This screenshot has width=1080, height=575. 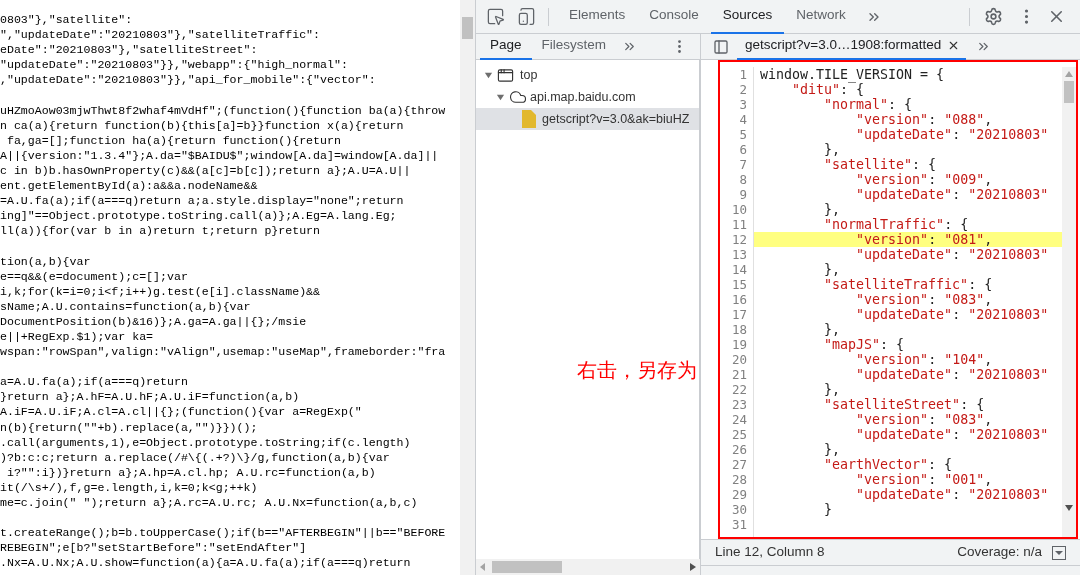 I want to click on line-number: 22, so click(x=739, y=389).